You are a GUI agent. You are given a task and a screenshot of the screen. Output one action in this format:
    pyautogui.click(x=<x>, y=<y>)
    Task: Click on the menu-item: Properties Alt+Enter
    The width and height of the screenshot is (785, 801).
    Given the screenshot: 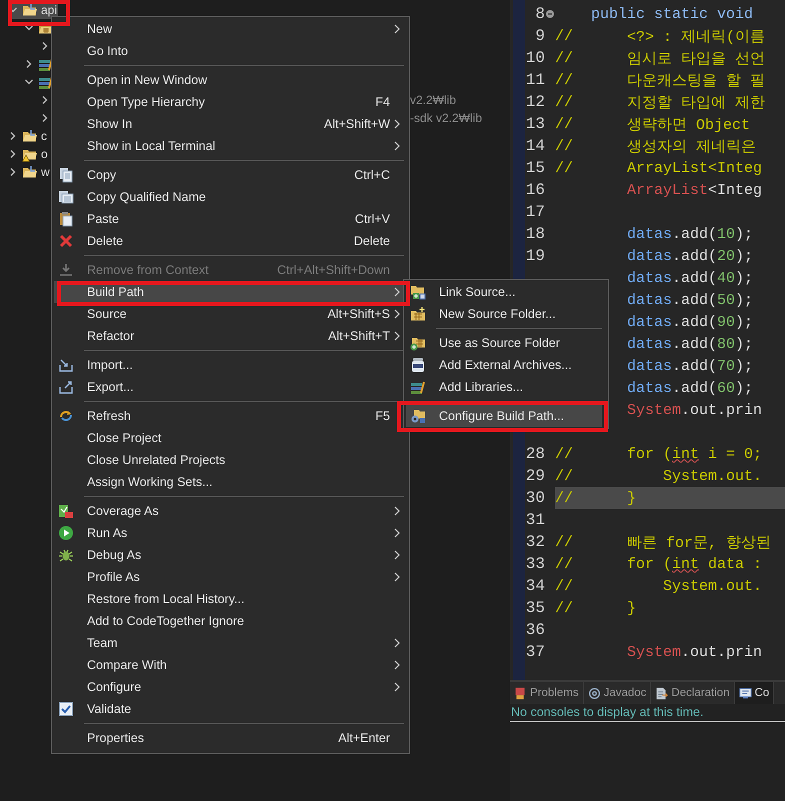 What is the action you would take?
    pyautogui.click(x=229, y=738)
    